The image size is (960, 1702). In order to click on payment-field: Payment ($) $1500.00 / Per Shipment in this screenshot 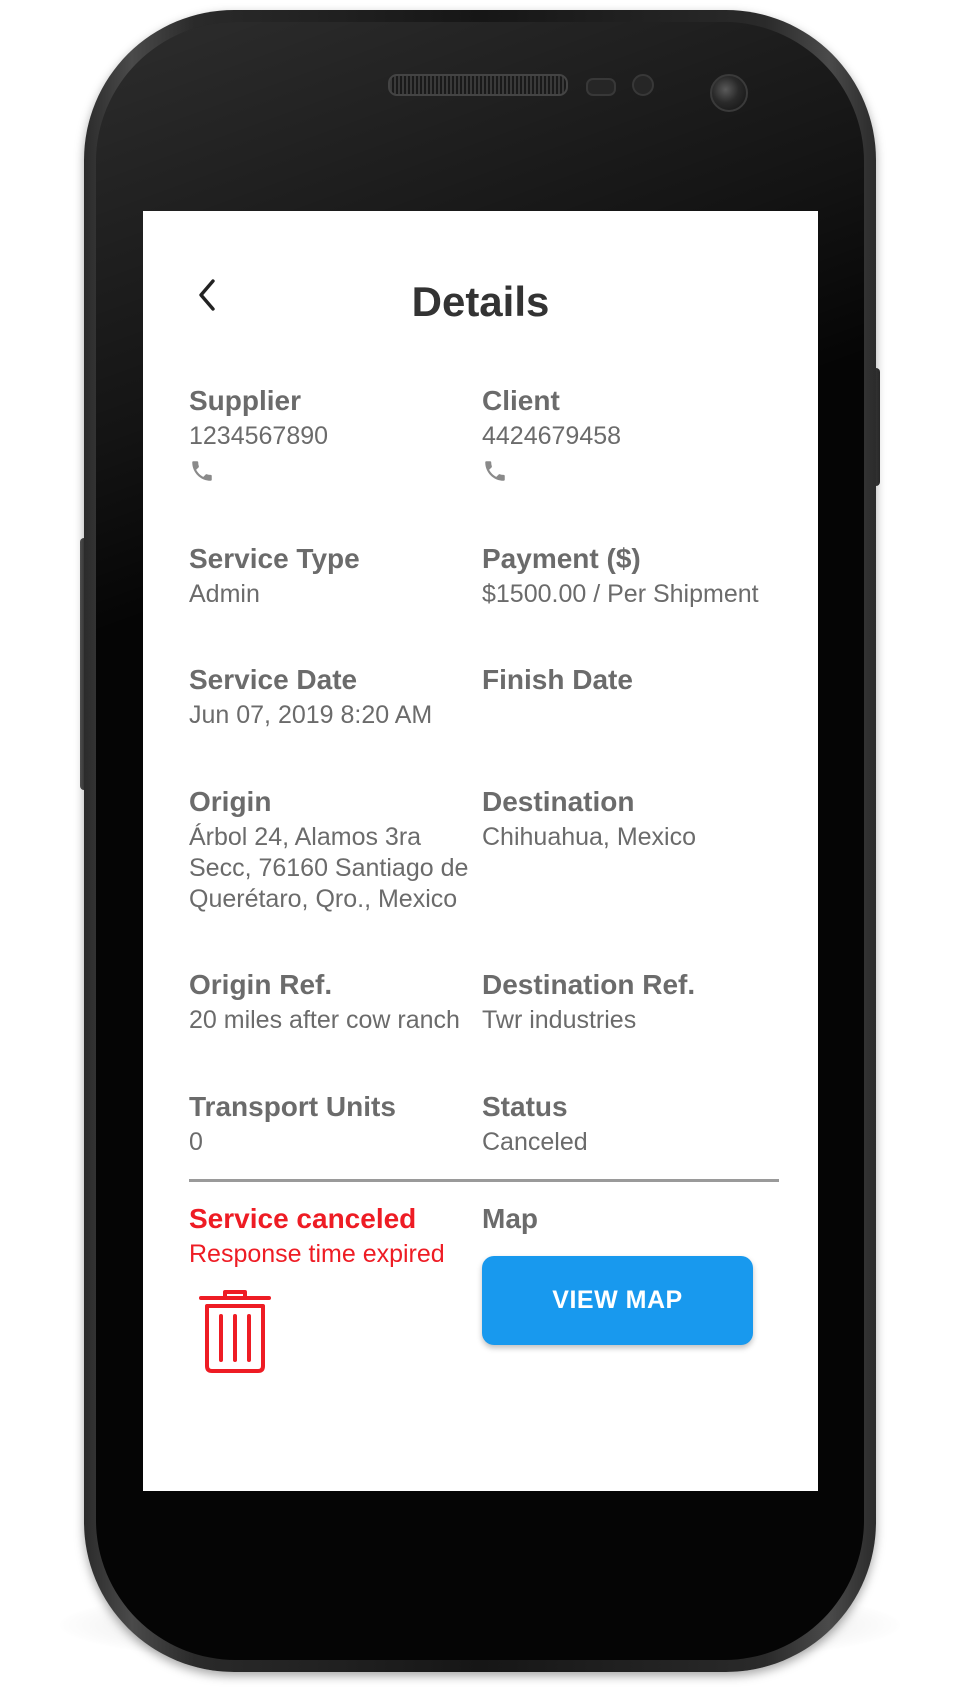, I will do `click(630, 601)`.